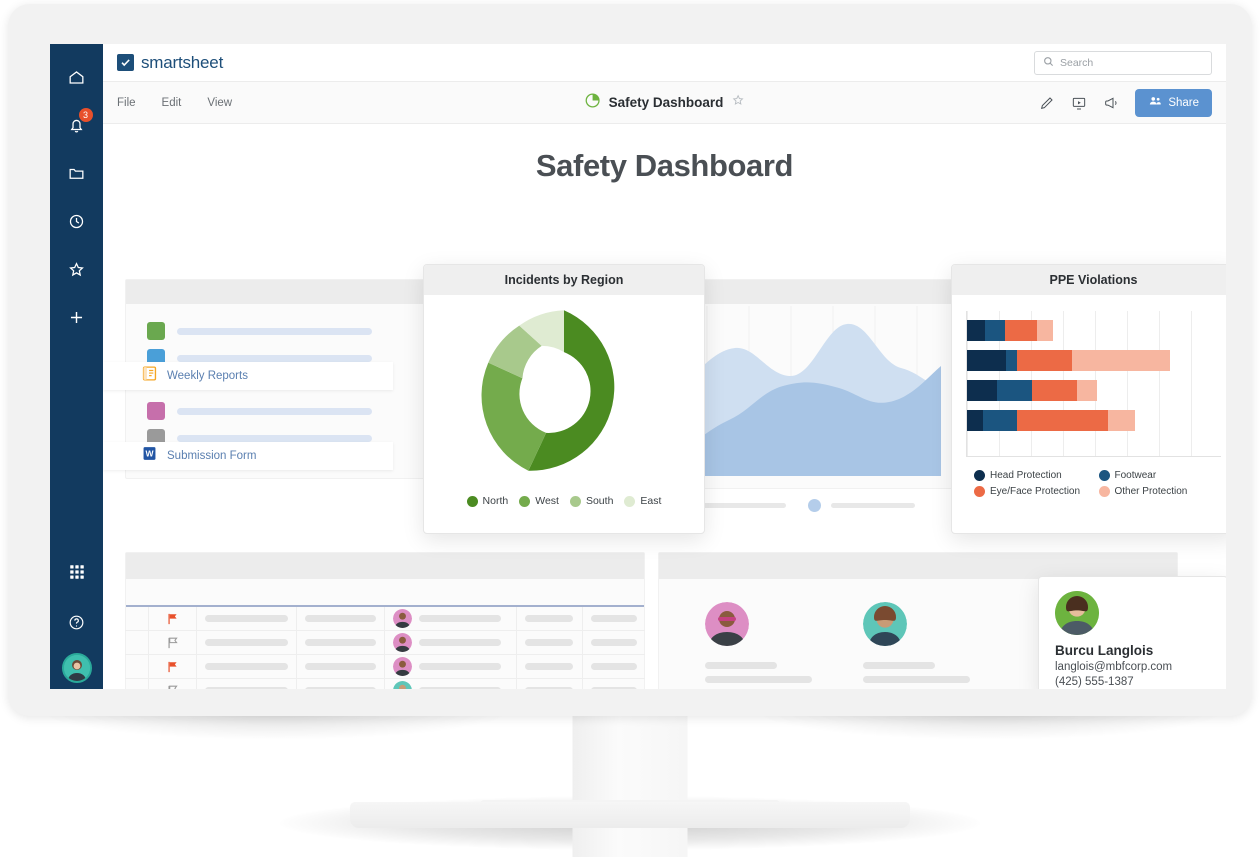 Image resolution: width=1260 pixels, height=860 pixels. What do you see at coordinates (1133, 667) in the screenshot?
I see `contact-email: langlois@mbfcorp.com` at bounding box center [1133, 667].